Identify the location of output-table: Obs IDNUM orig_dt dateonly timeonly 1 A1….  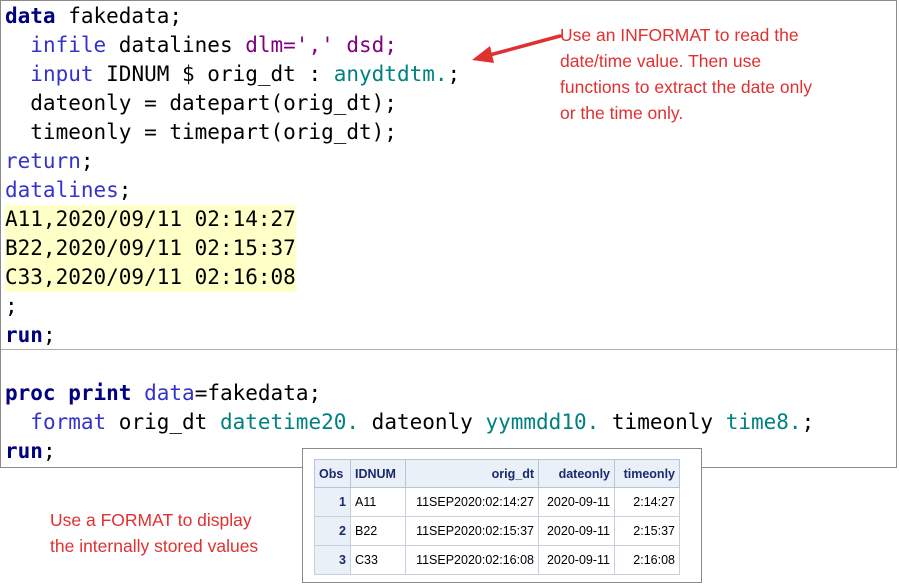
(497, 517).